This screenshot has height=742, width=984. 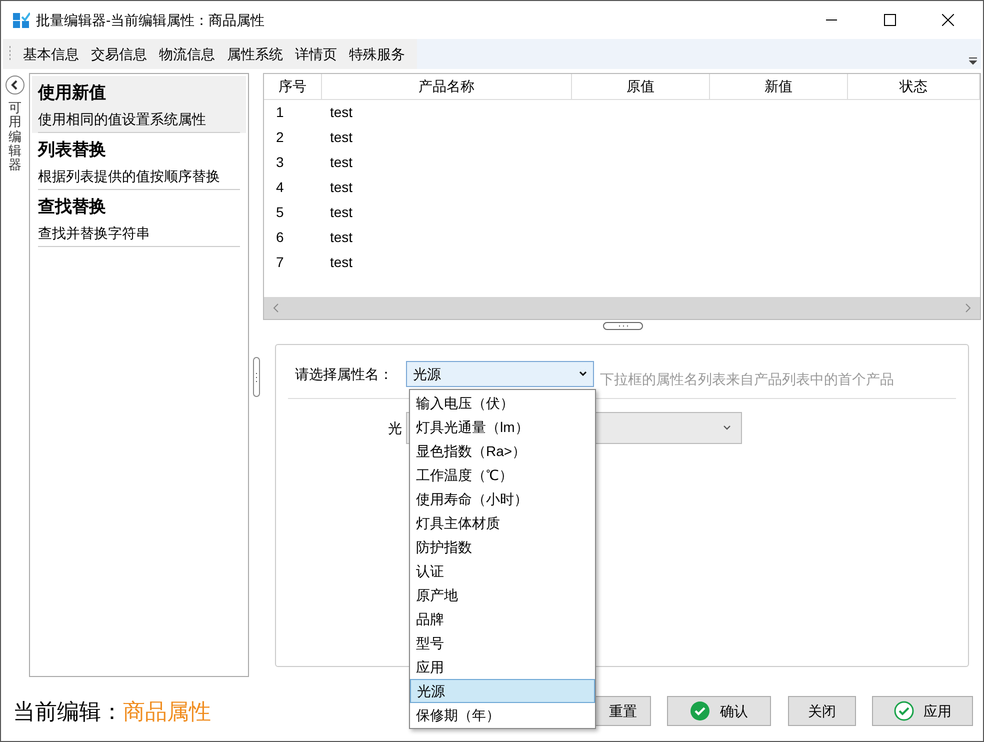 What do you see at coordinates (139, 104) in the screenshot?
I see `editor-item: 使用新值 使用相同的值设置系统属性` at bounding box center [139, 104].